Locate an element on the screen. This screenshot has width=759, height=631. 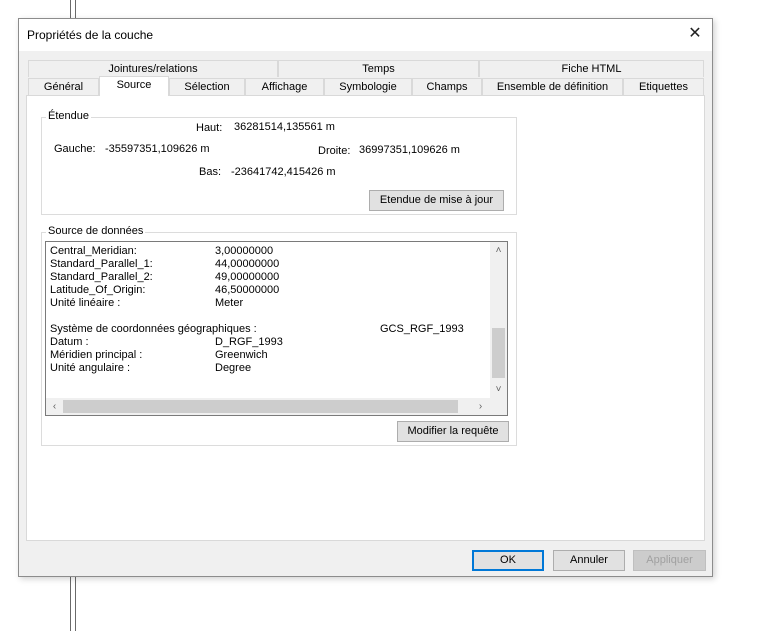
droite-value: 36997351,109626 m is located at coordinates (409, 150).